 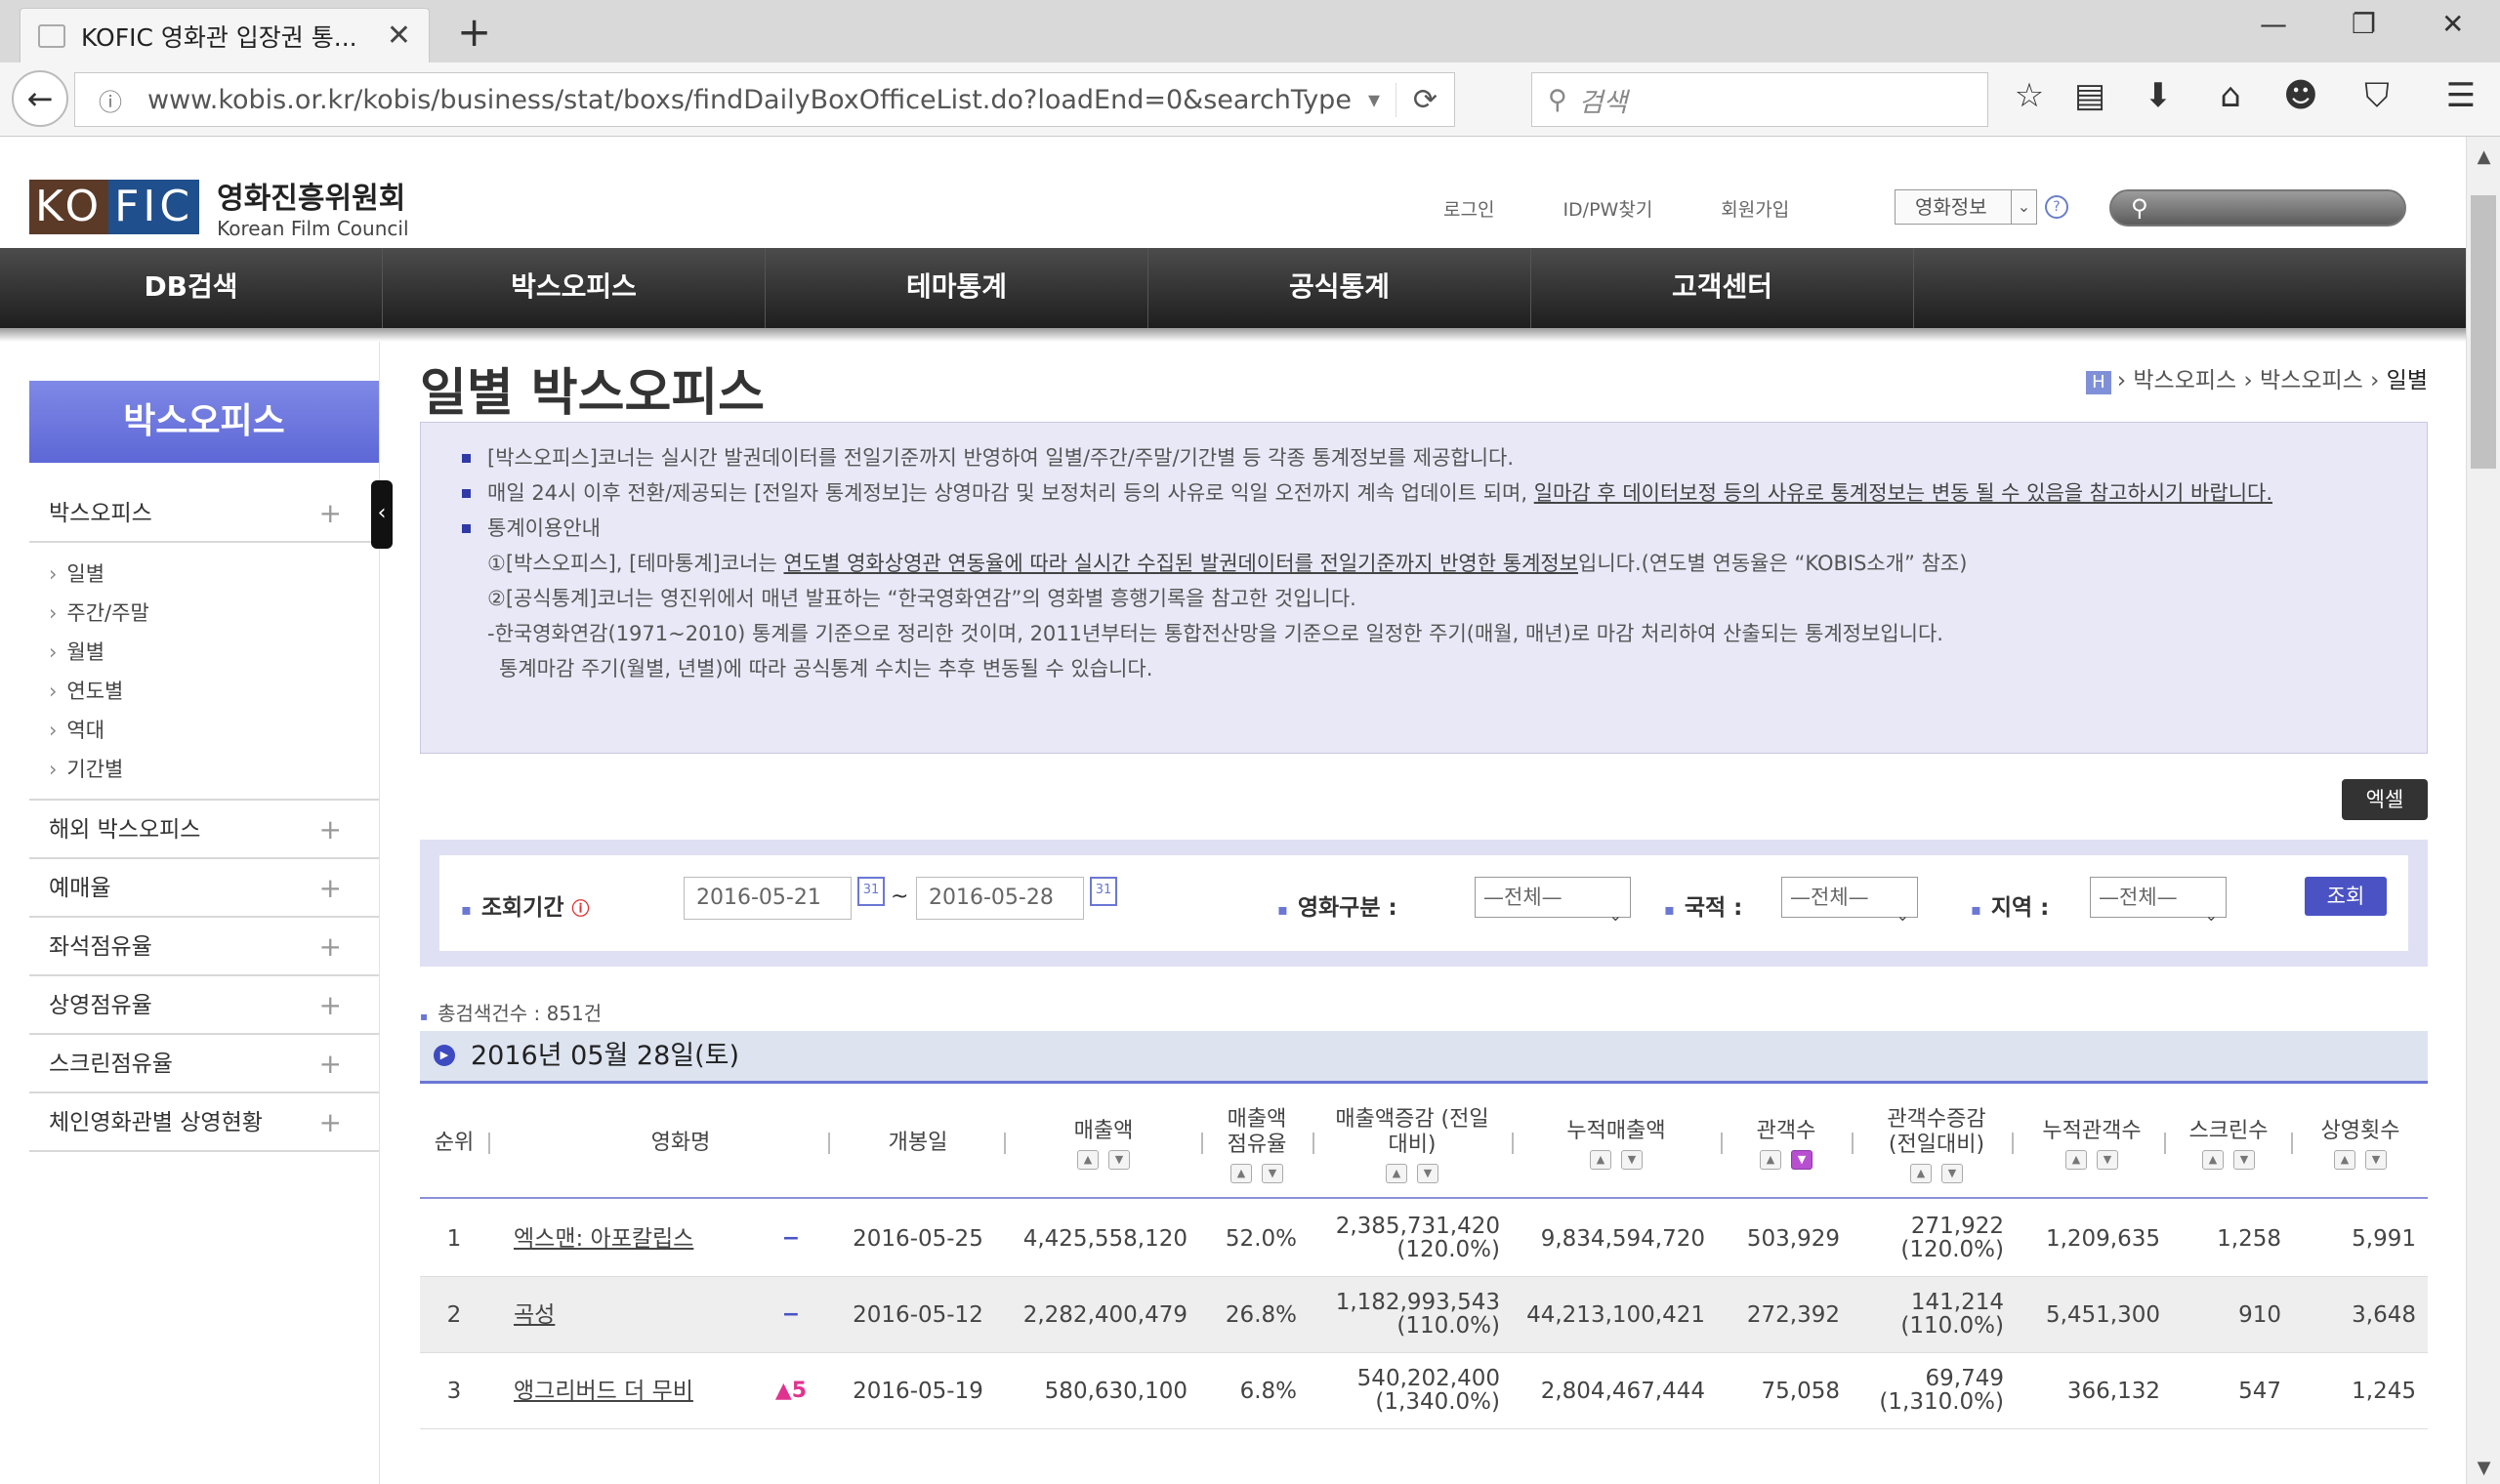 What do you see at coordinates (1340, 288) in the screenshot?
I see `gnb-official-stats: 공식통계` at bounding box center [1340, 288].